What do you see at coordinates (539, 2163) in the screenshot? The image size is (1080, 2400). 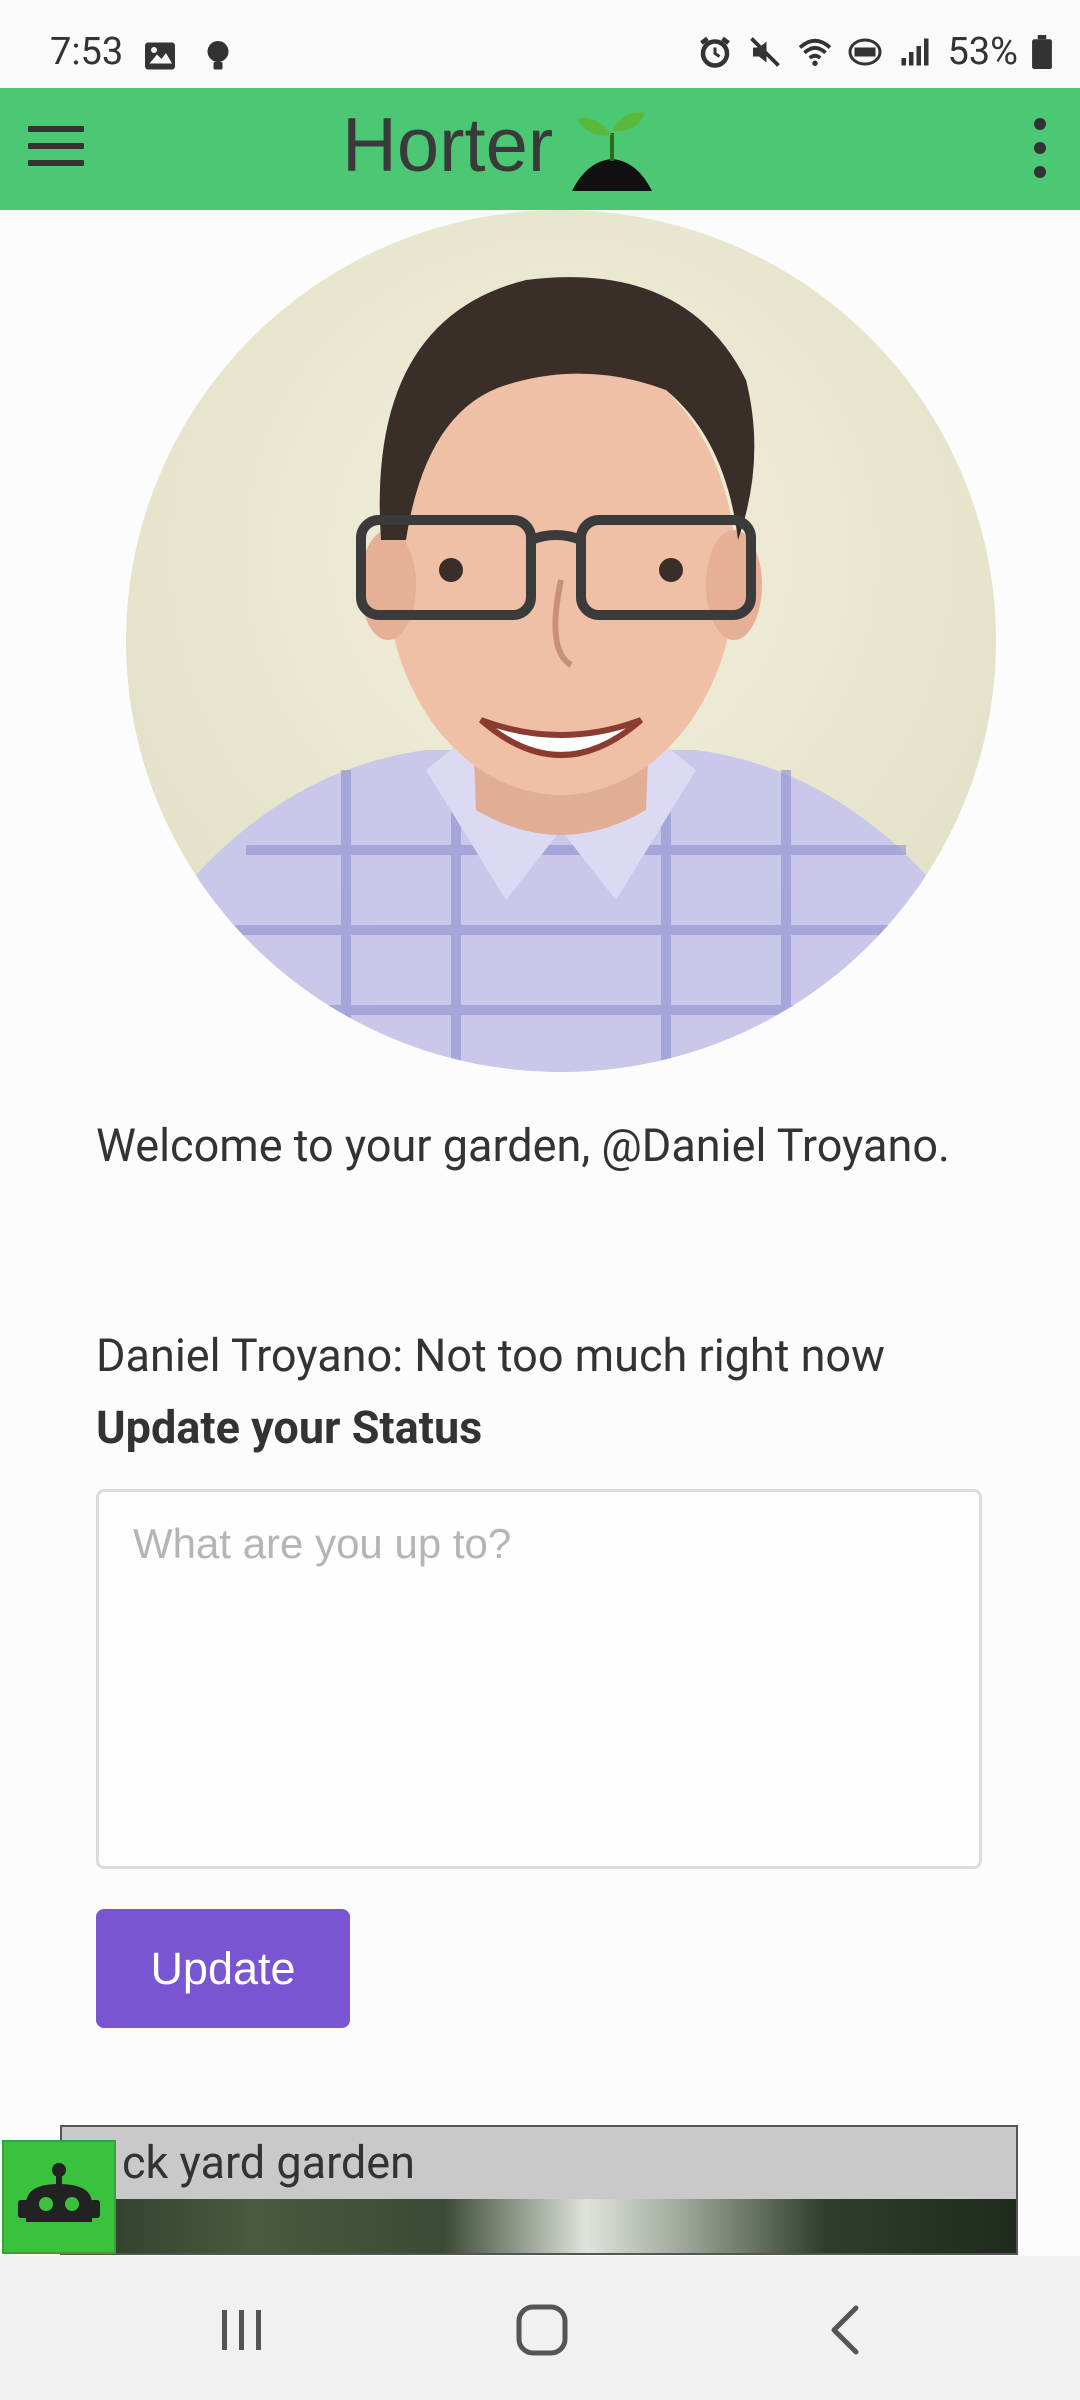 I see `garden-title: ck yard garden` at bounding box center [539, 2163].